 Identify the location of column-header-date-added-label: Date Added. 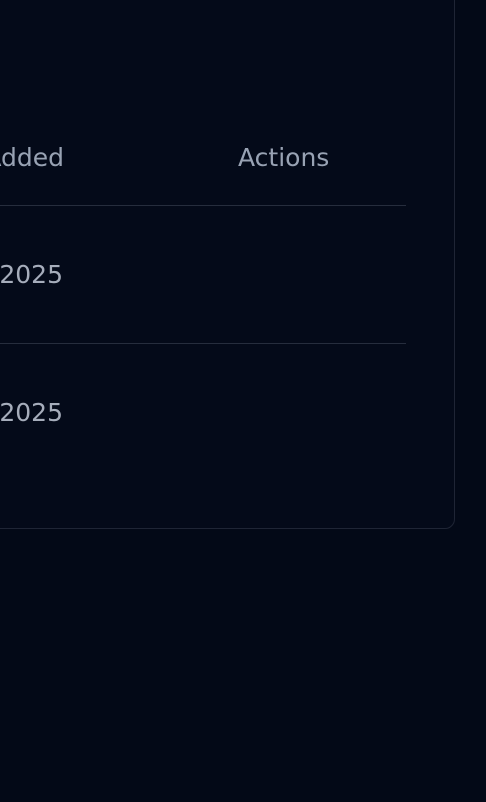
(32, 157).